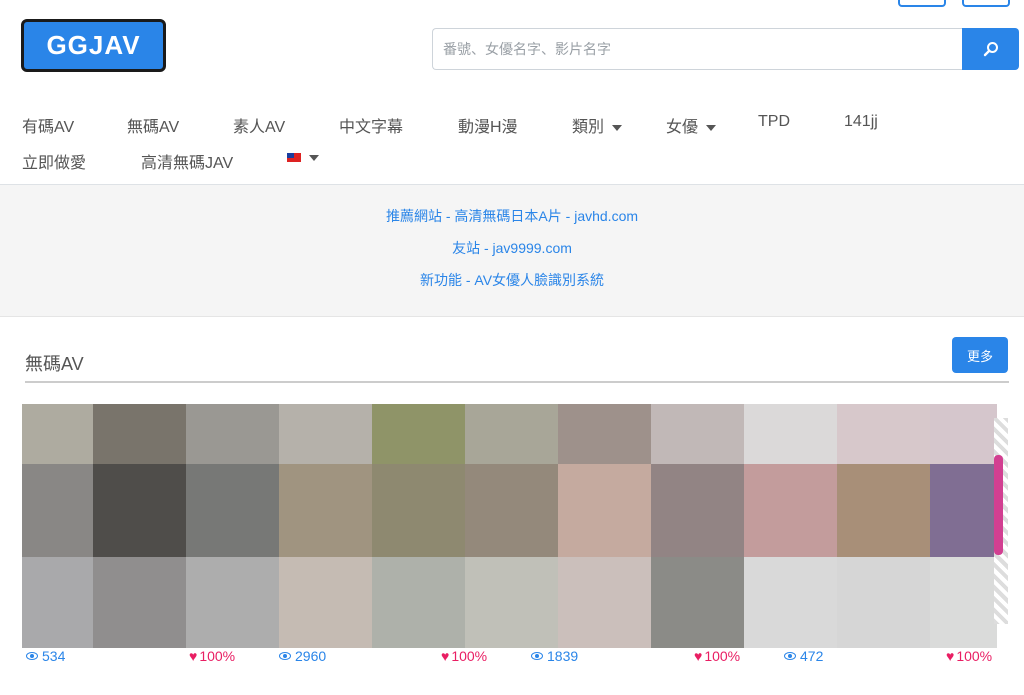 The height and width of the screenshot is (695, 1024). What do you see at coordinates (54, 364) in the screenshot?
I see `section-title: 無碼AV` at bounding box center [54, 364].